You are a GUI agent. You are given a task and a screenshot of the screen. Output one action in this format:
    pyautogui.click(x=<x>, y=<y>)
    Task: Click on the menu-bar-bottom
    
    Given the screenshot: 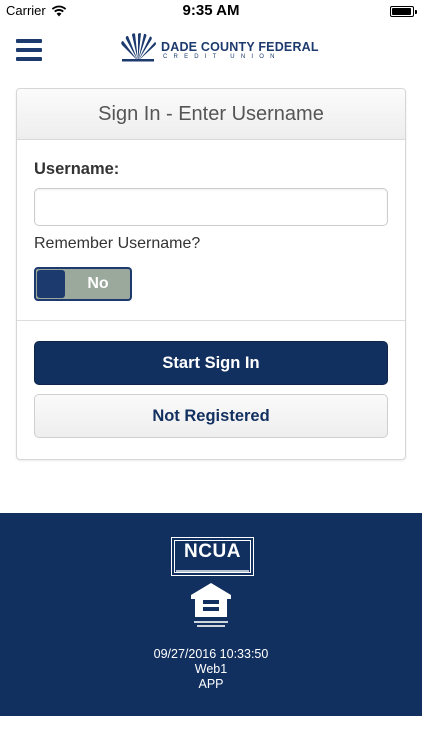 What is the action you would take?
    pyautogui.click(x=29, y=59)
    